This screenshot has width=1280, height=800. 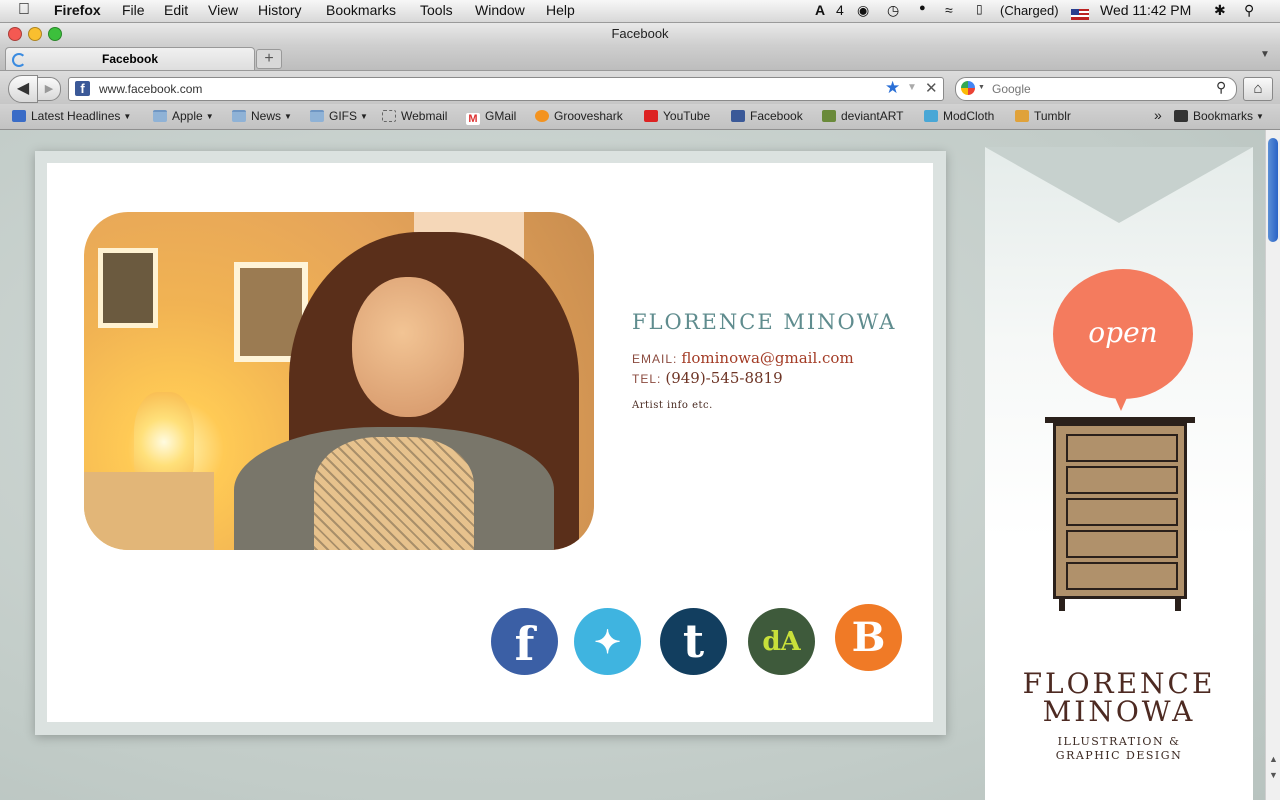 I want to click on bookmark-folder-news: News ▼, so click(x=262, y=116).